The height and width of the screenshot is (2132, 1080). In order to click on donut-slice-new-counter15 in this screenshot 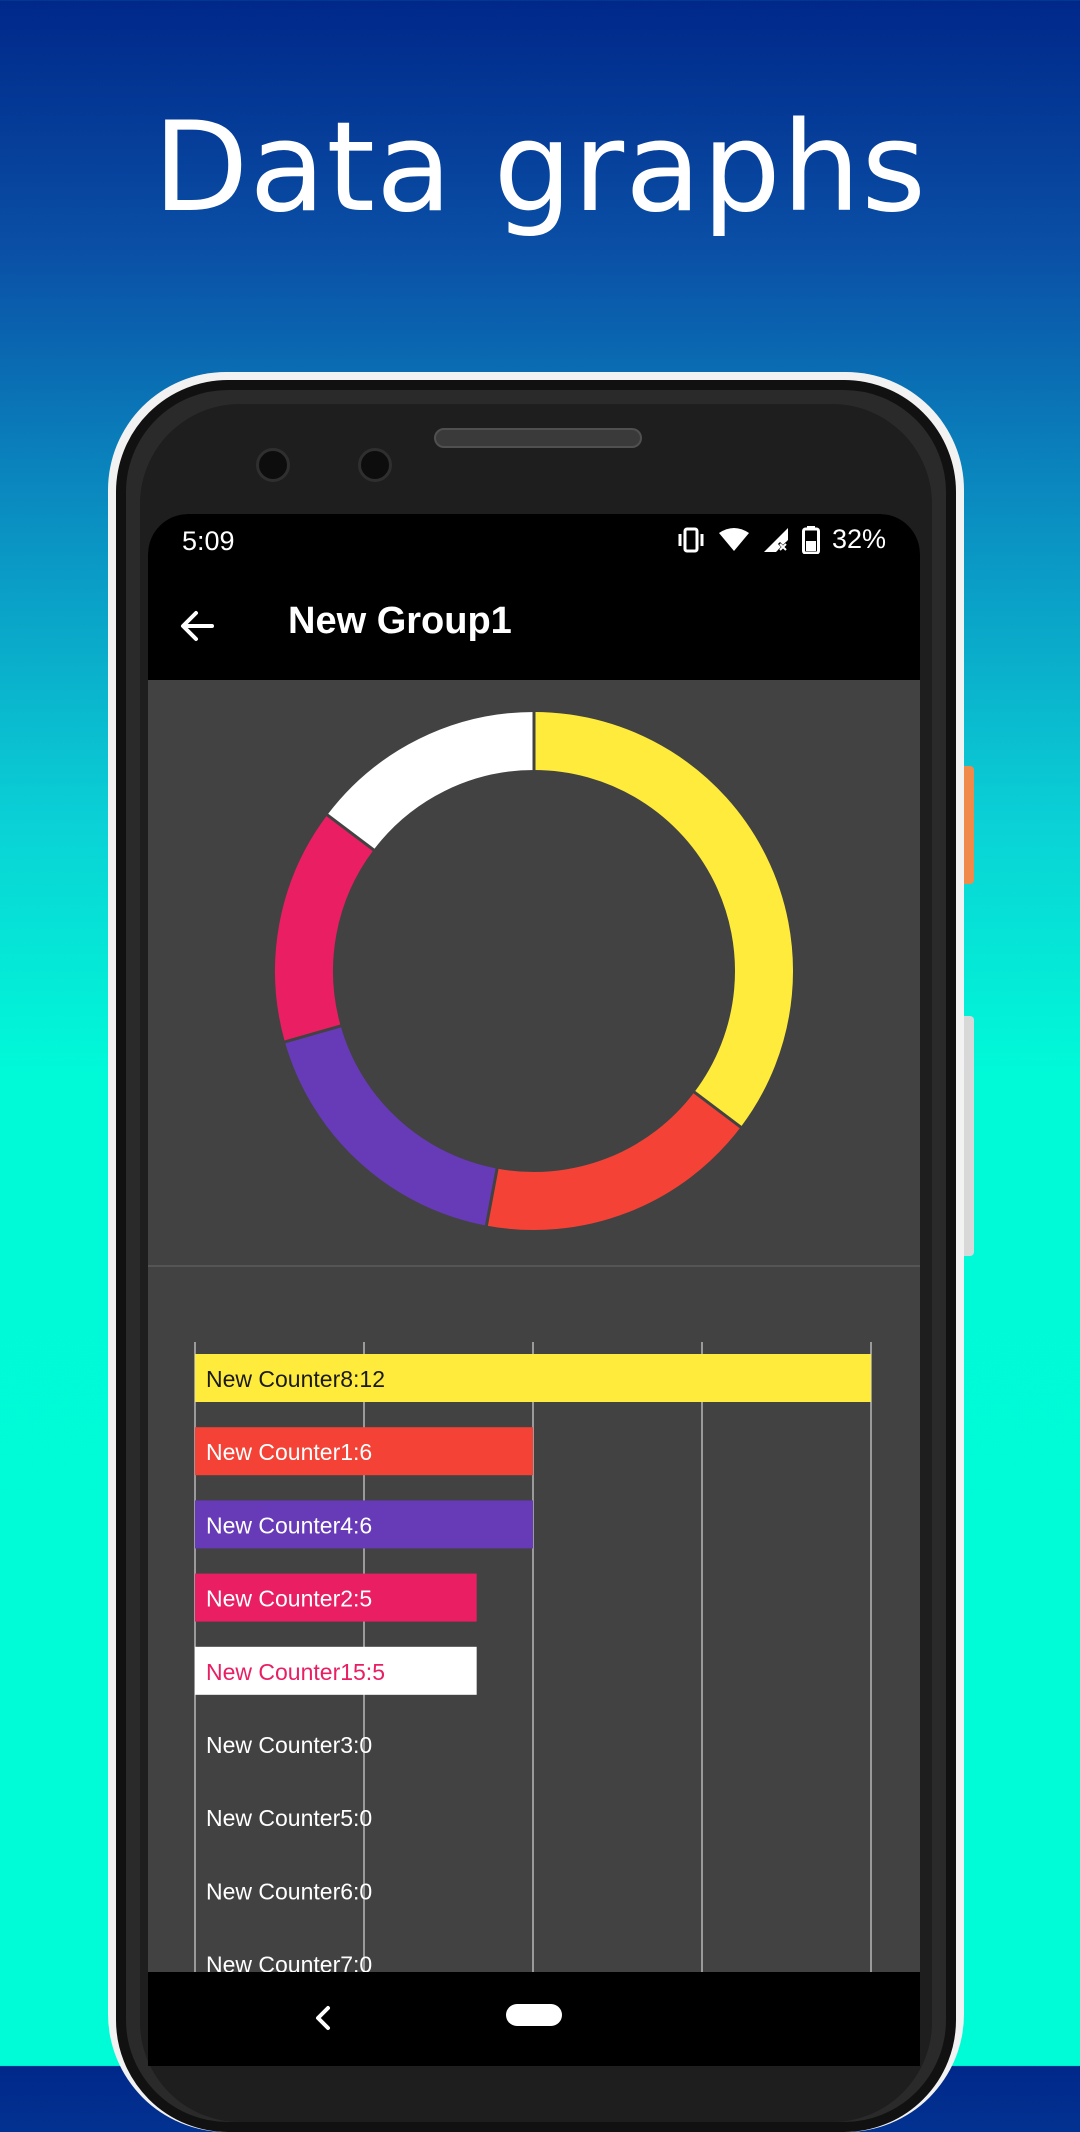, I will do `click(431, 781)`.